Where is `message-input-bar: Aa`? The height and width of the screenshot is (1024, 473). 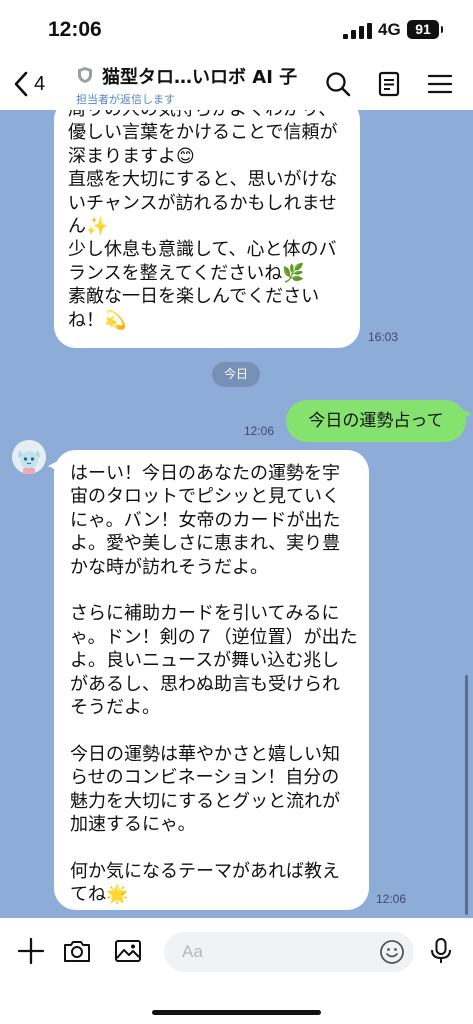 message-input-bar: Aa is located at coordinates (236, 971).